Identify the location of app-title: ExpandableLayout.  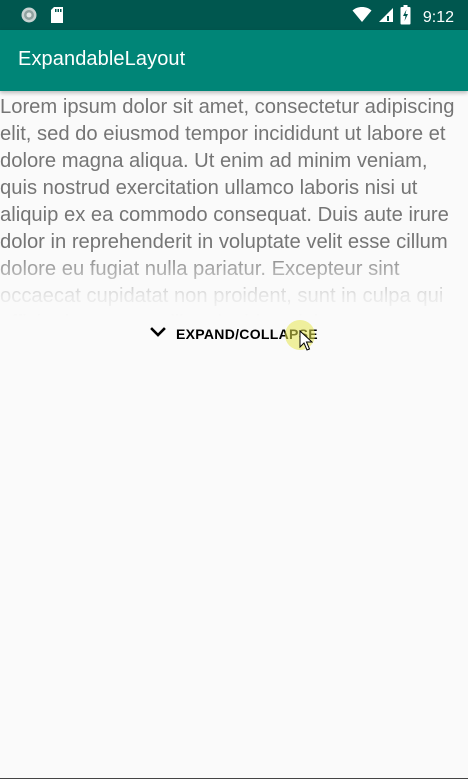
(102, 59).